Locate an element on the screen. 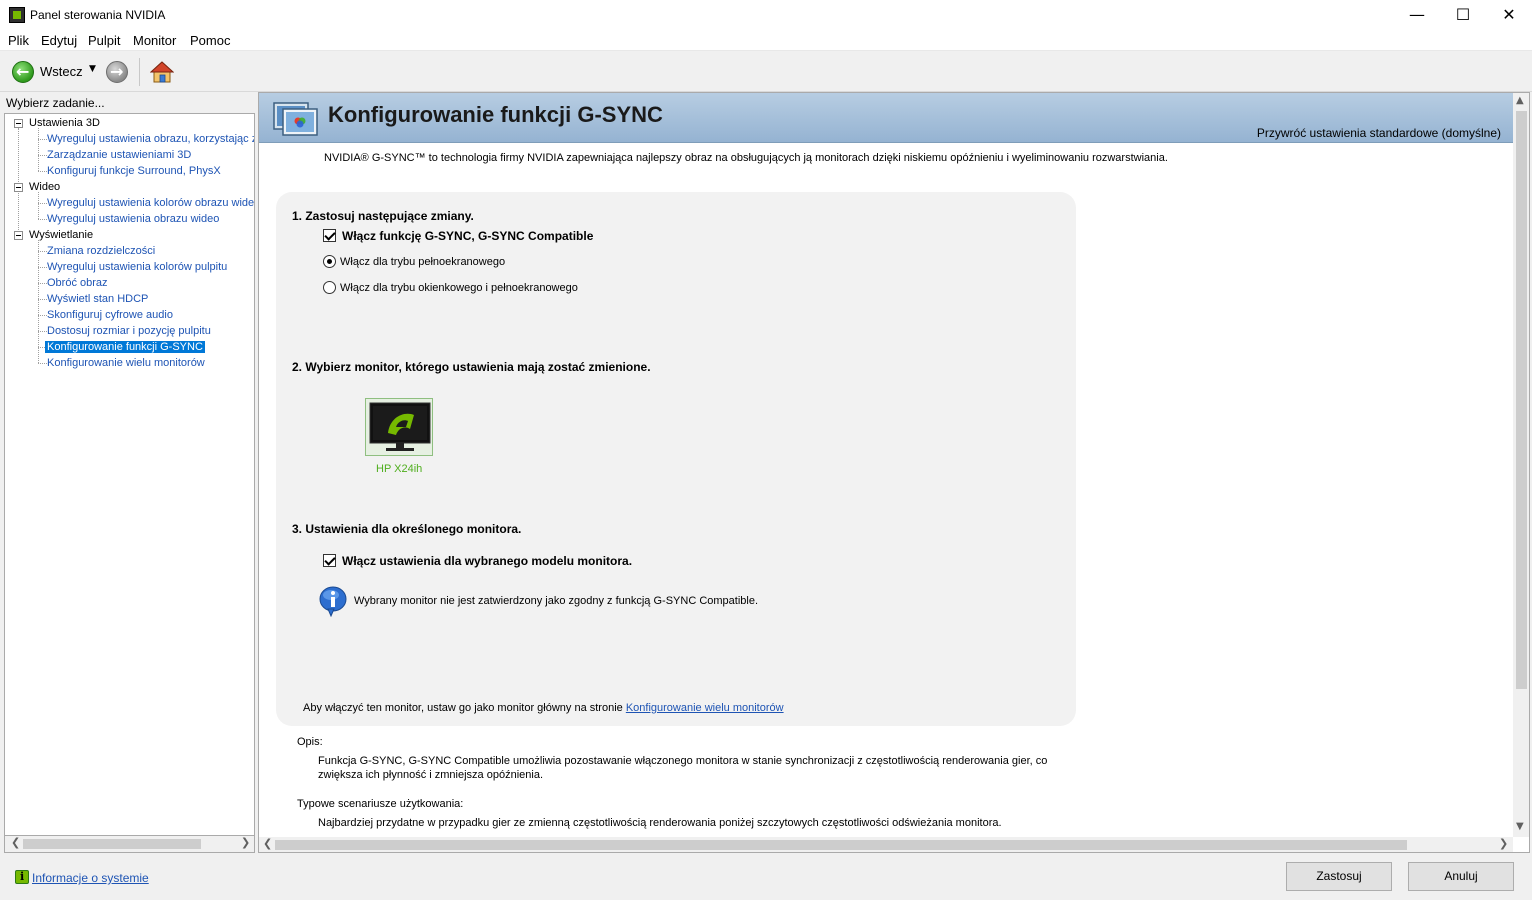 The image size is (1532, 900). model-settings-checkbox is located at coordinates (329, 560).